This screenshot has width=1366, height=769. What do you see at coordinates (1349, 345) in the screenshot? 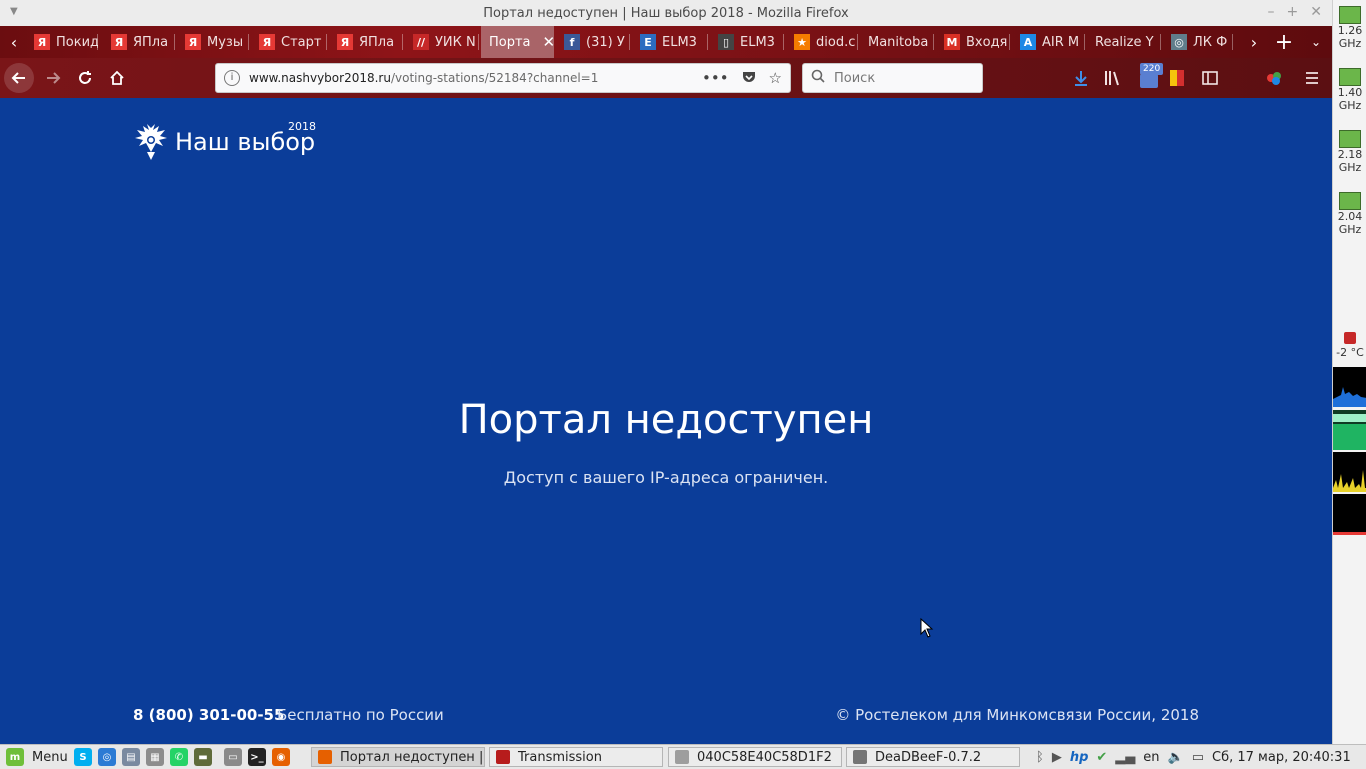
I see `temperature-widget: -2 °C` at bounding box center [1349, 345].